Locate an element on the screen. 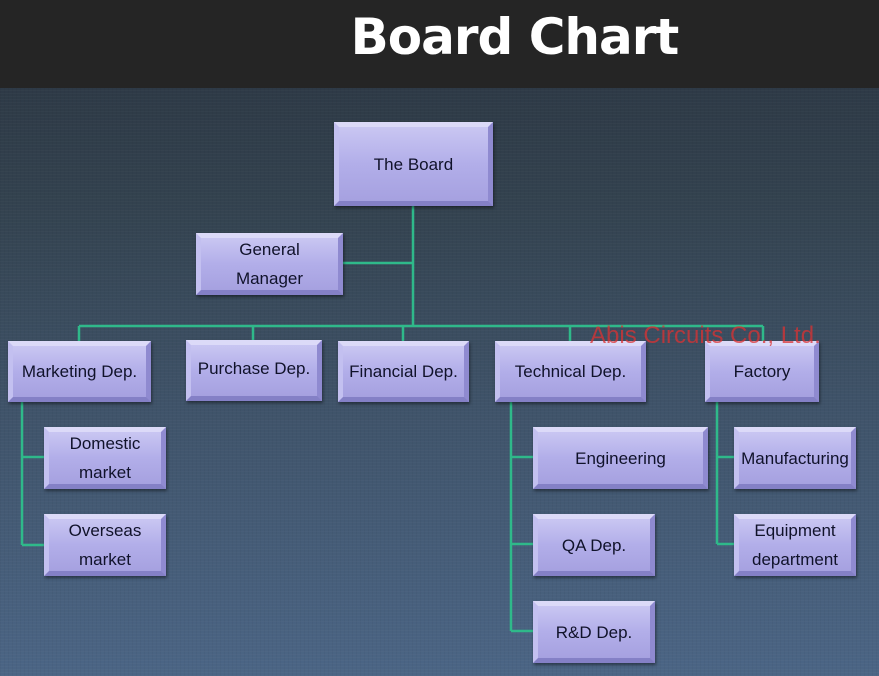 This screenshot has width=879, height=676. node-label: Overseas market is located at coordinates (105, 545).